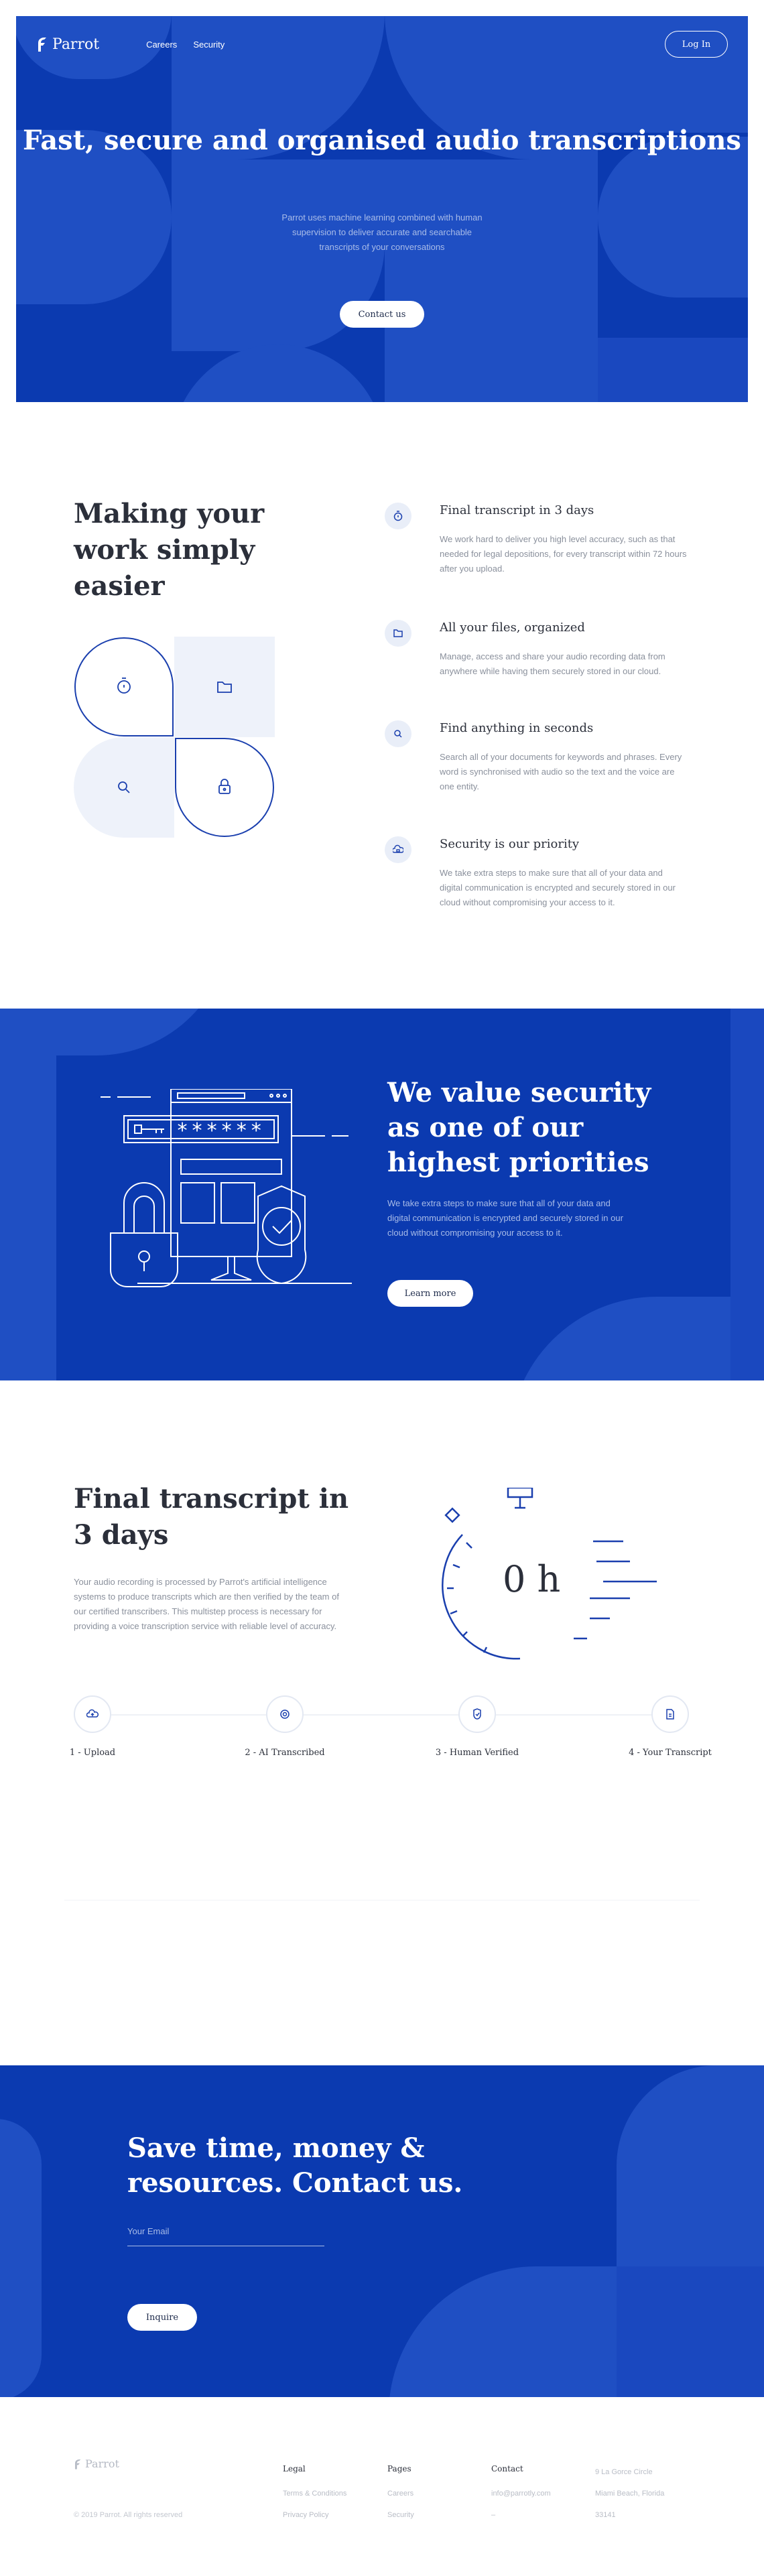  What do you see at coordinates (382, 44) in the screenshot?
I see `top-nav: Parrot Careers Security Log In` at bounding box center [382, 44].